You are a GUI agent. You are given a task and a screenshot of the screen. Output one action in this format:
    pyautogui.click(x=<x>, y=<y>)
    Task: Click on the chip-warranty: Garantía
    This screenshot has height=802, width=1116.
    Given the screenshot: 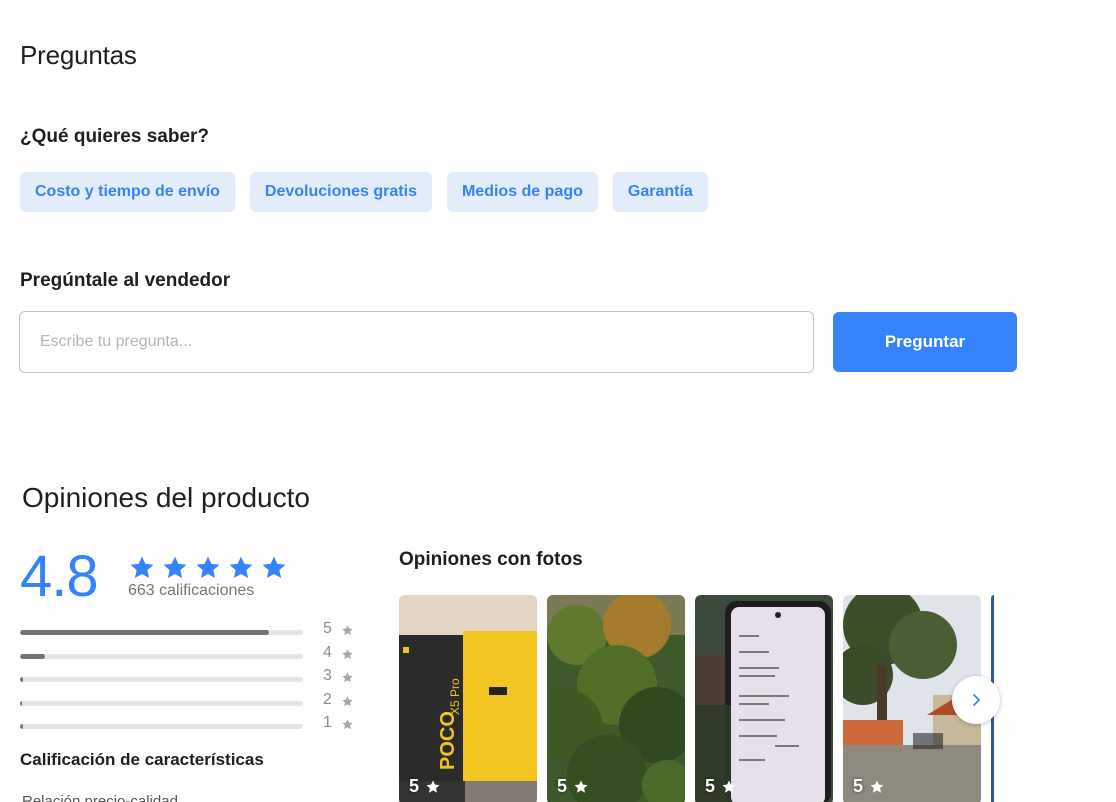 What is the action you would take?
    pyautogui.click(x=660, y=192)
    